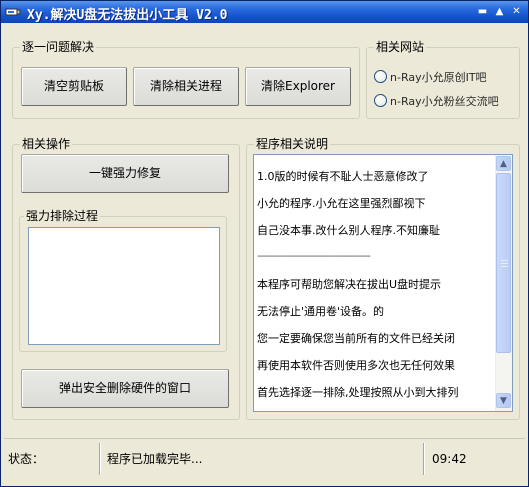 This screenshot has height=487, width=529. What do you see at coordinates (46, 144) in the screenshot?
I see `group-ops-legend: 相关操作` at bounding box center [46, 144].